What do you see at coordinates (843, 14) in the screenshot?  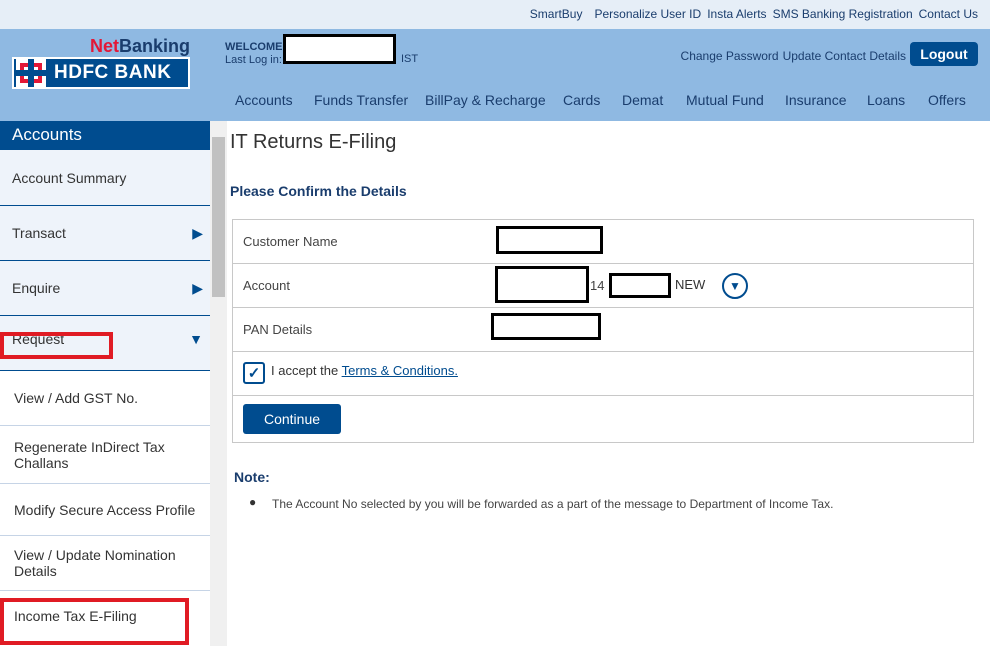 I see `sms-banking-link: SMS Banking Registration` at bounding box center [843, 14].